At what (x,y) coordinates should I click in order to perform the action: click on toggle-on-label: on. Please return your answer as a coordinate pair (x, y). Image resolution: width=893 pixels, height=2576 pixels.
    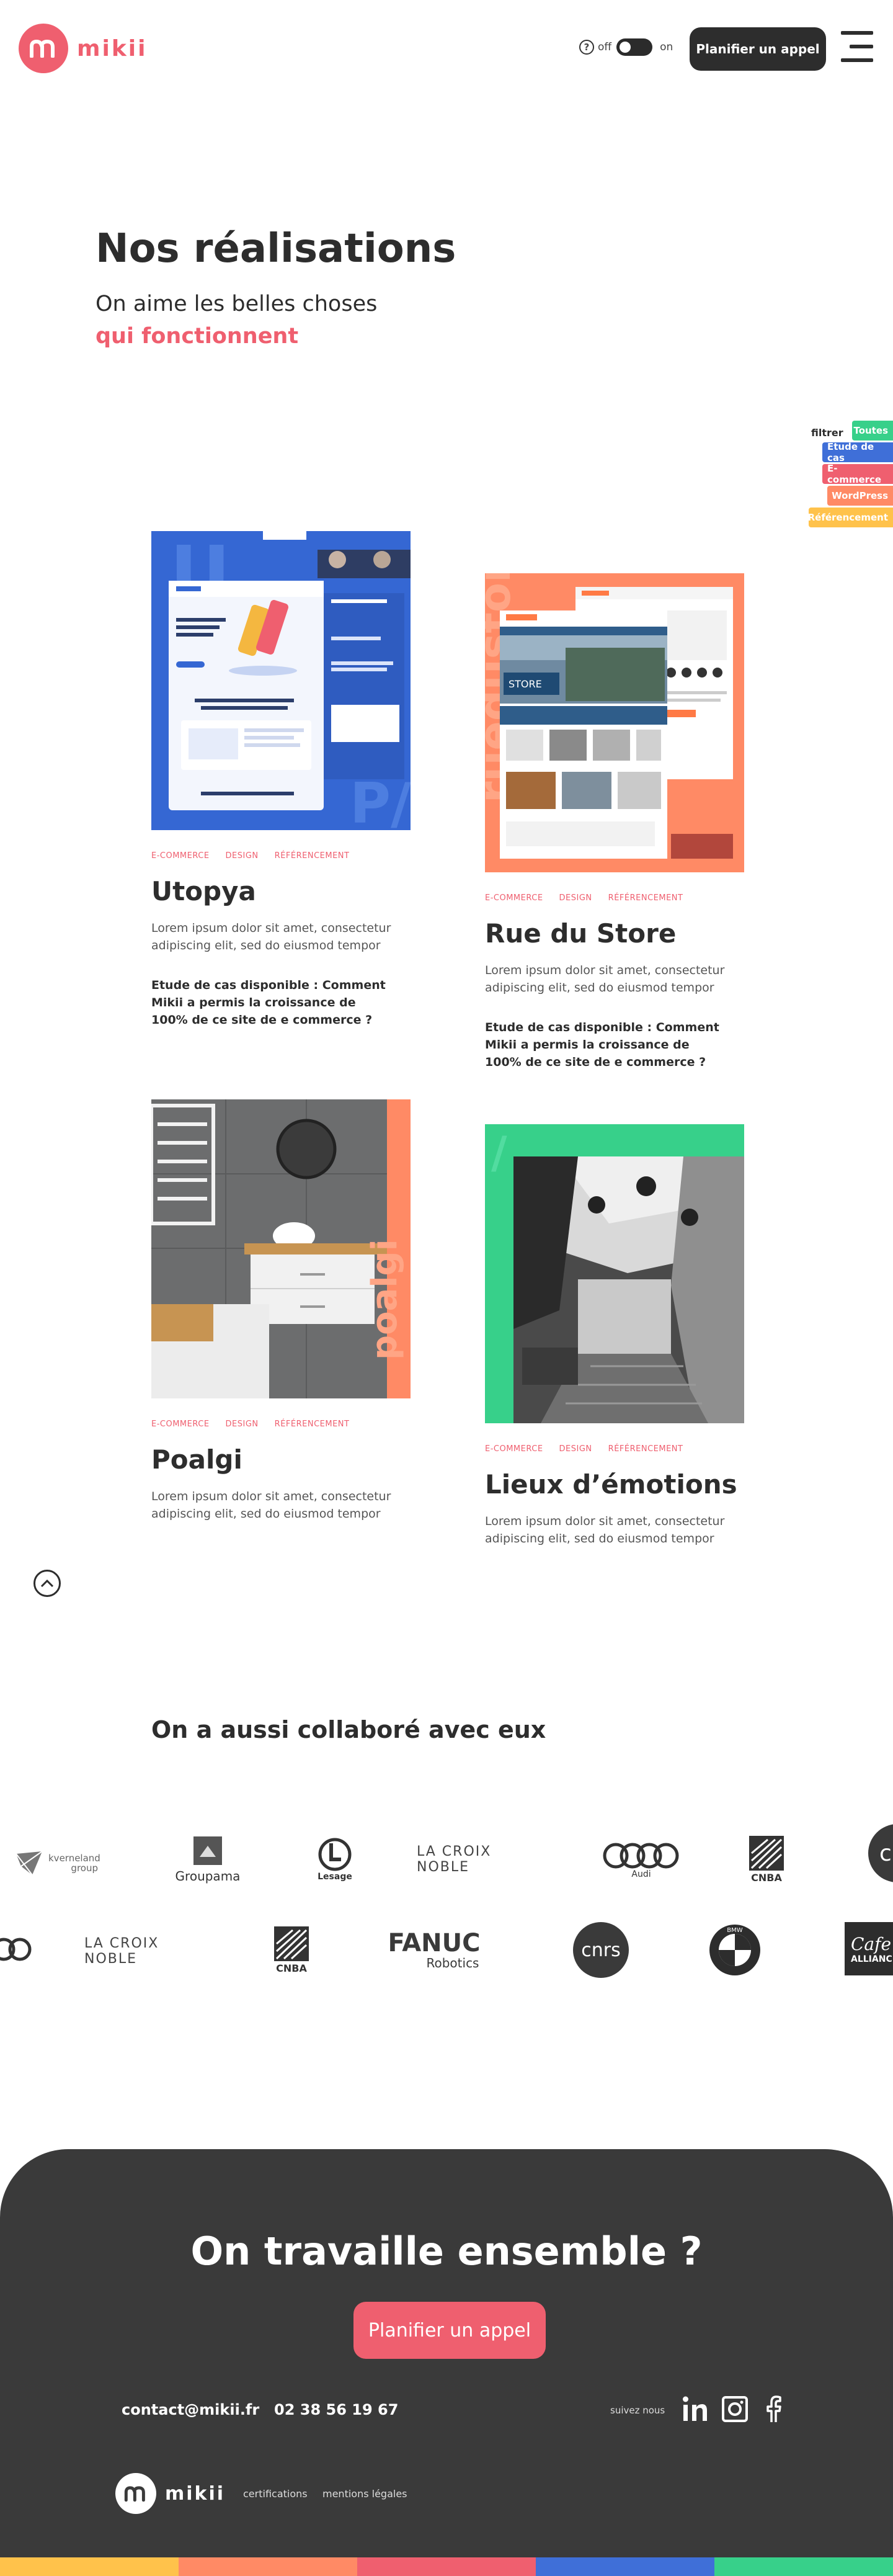
    Looking at the image, I should click on (666, 47).